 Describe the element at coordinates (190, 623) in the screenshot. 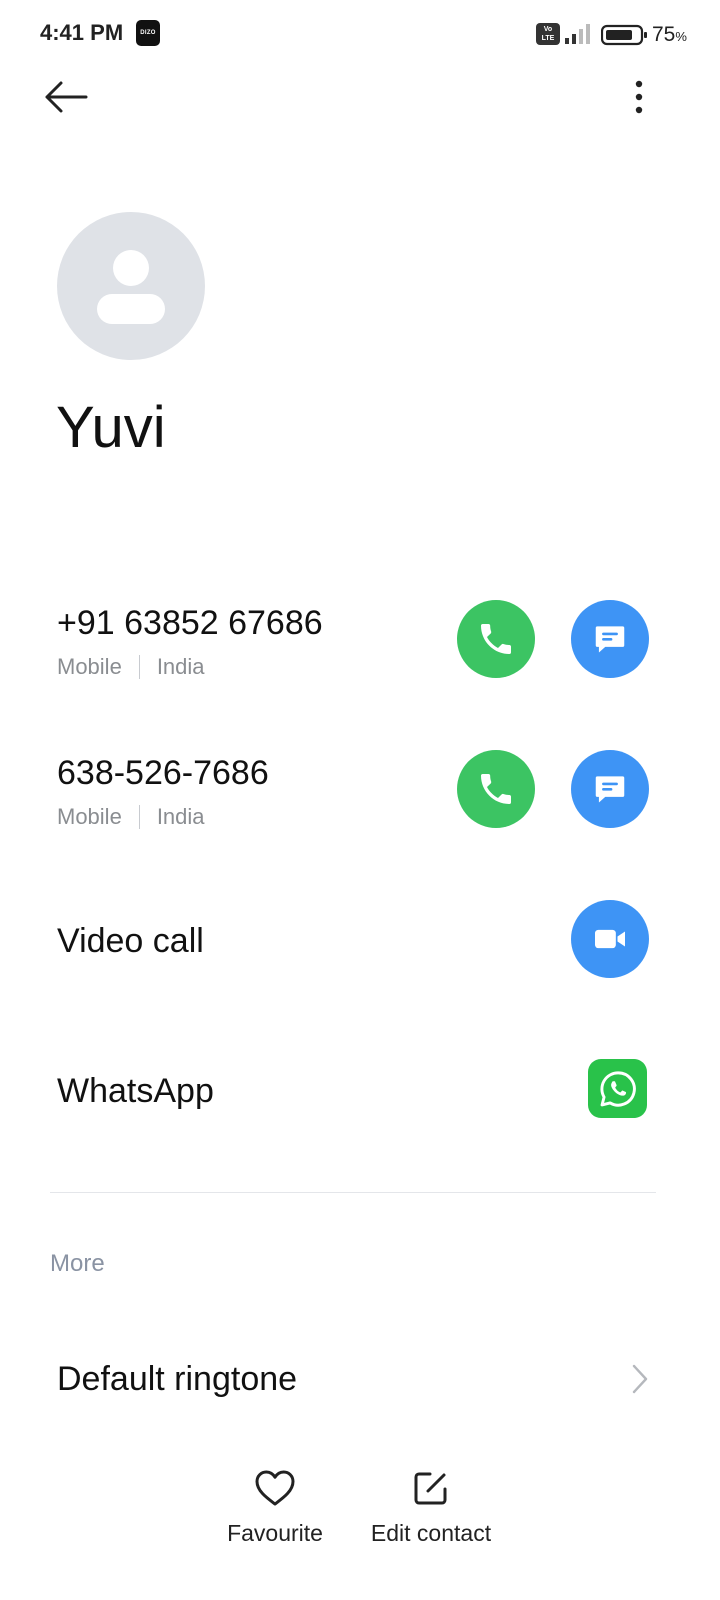

I see `phone-number: +91 63852 67686` at that location.